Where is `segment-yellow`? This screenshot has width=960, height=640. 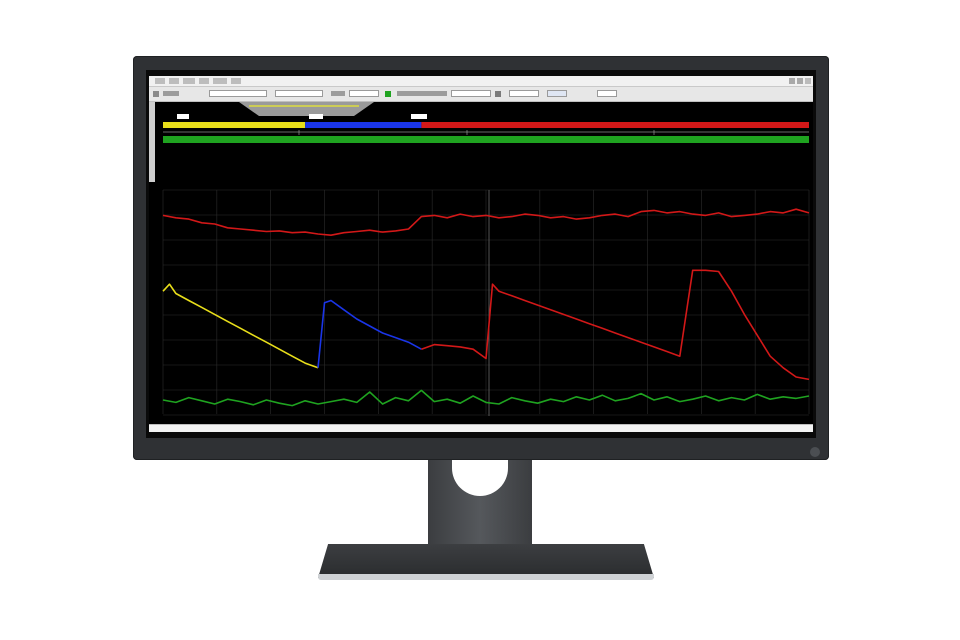
segment-yellow is located at coordinates (234, 125).